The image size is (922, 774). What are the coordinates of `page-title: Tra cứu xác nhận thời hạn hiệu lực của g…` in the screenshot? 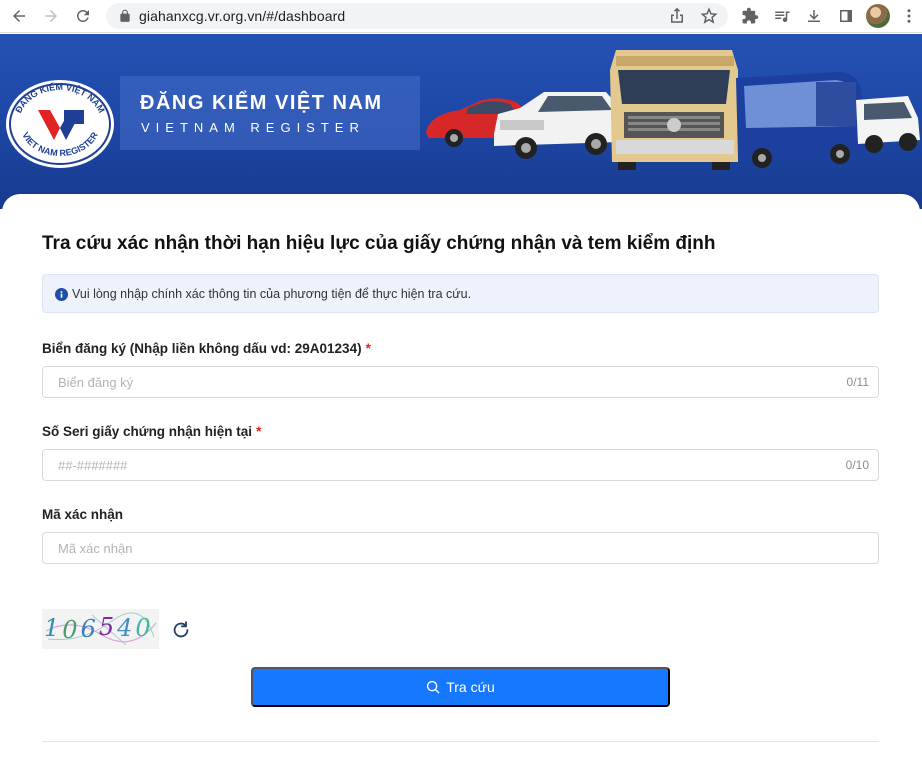 It's located at (379, 243).